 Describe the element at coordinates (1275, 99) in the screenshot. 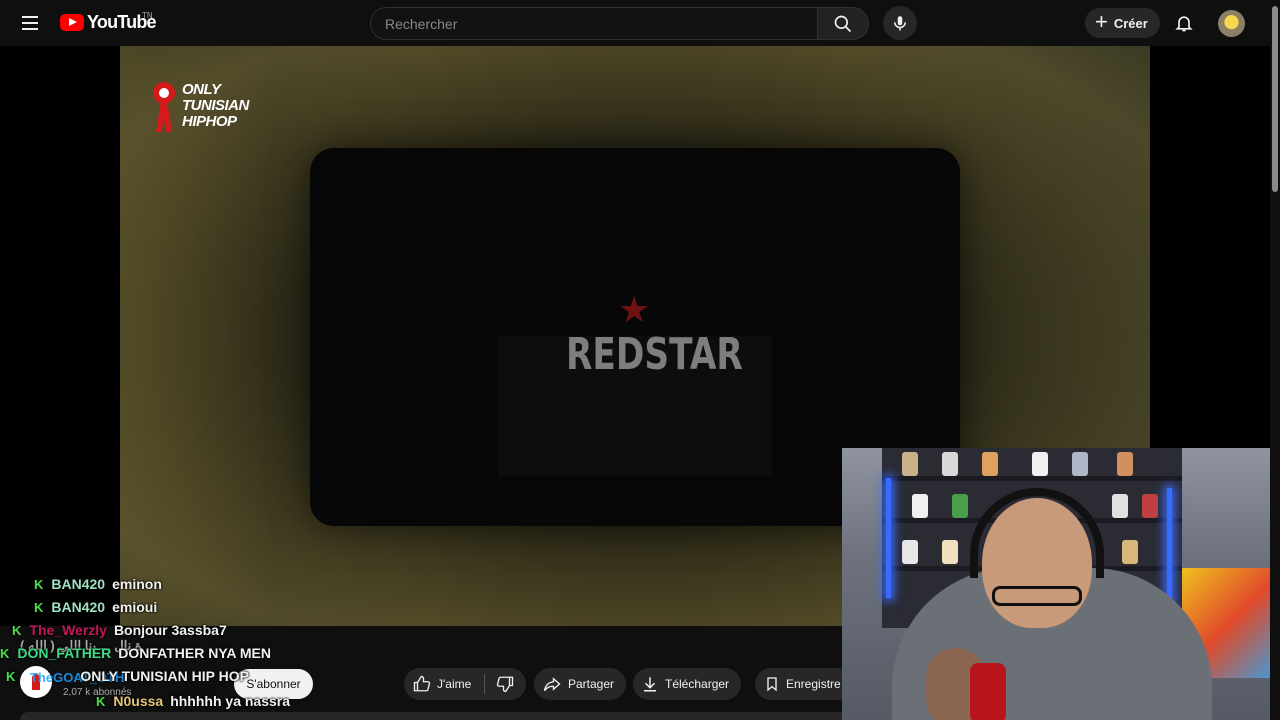

I see `scrollbar-thumb` at that location.